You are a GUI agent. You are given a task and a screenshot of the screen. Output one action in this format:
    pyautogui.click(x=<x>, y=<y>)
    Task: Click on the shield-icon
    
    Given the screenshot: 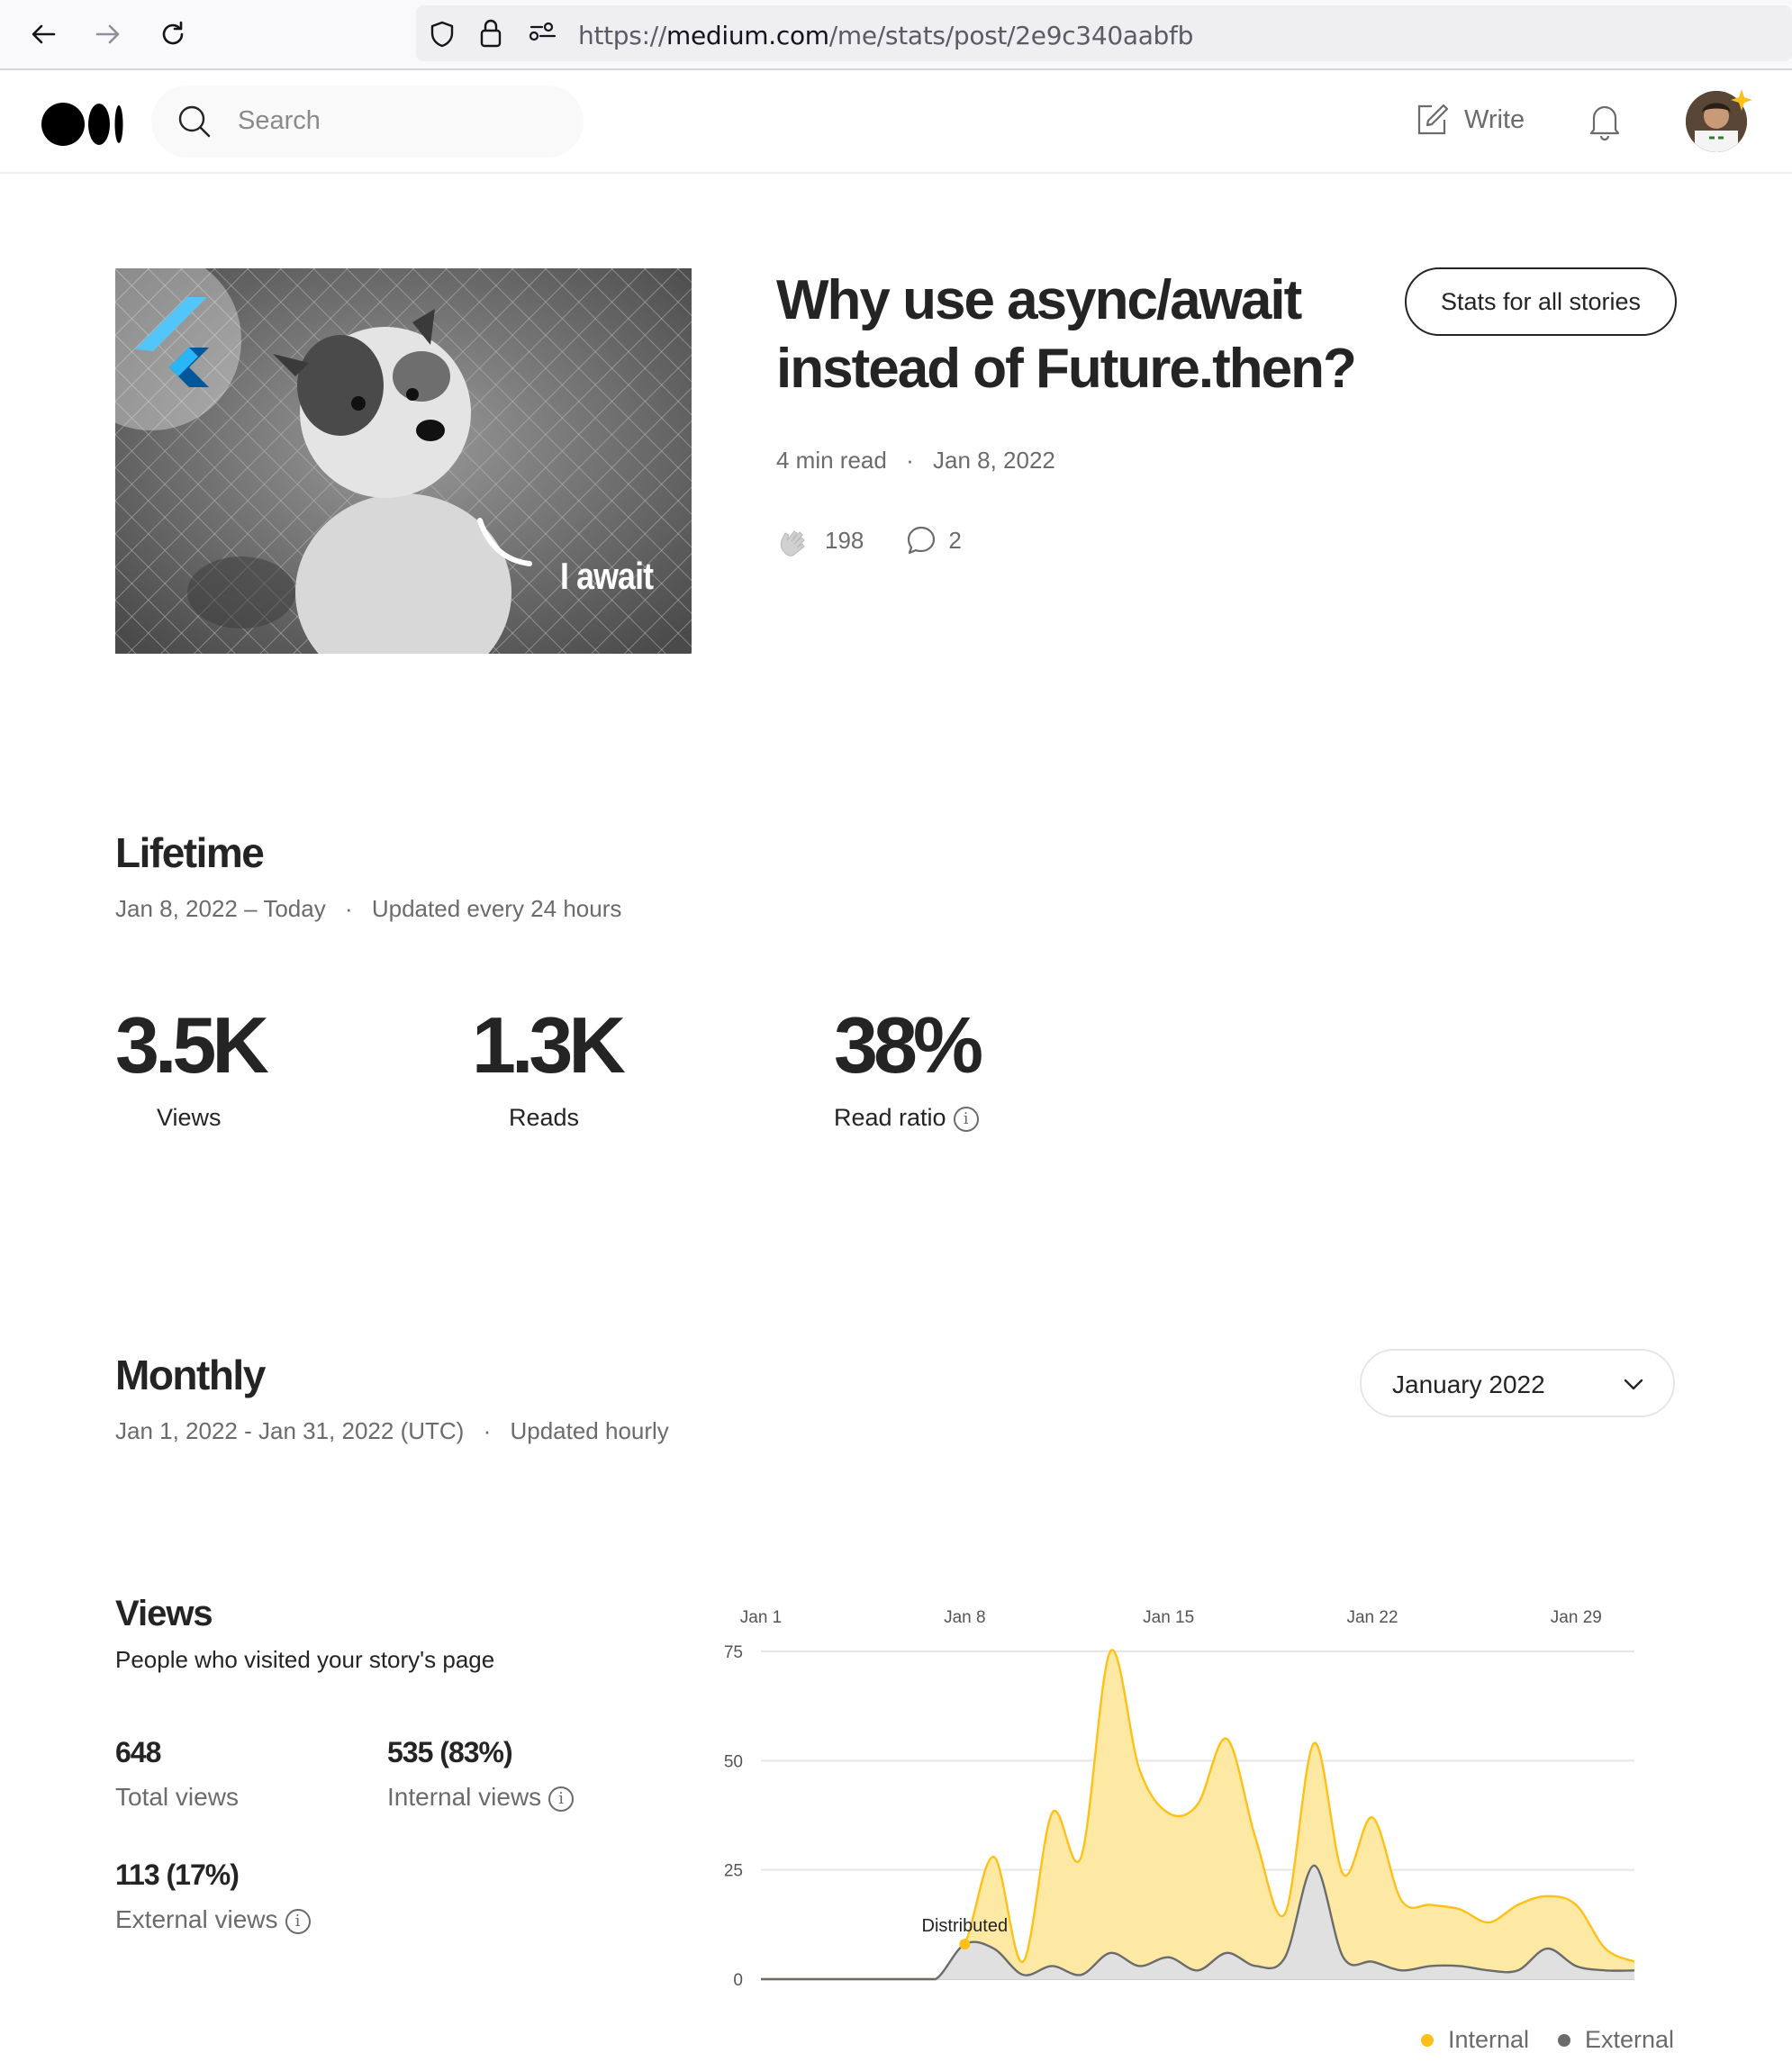 What is the action you would take?
    pyautogui.click(x=442, y=34)
    